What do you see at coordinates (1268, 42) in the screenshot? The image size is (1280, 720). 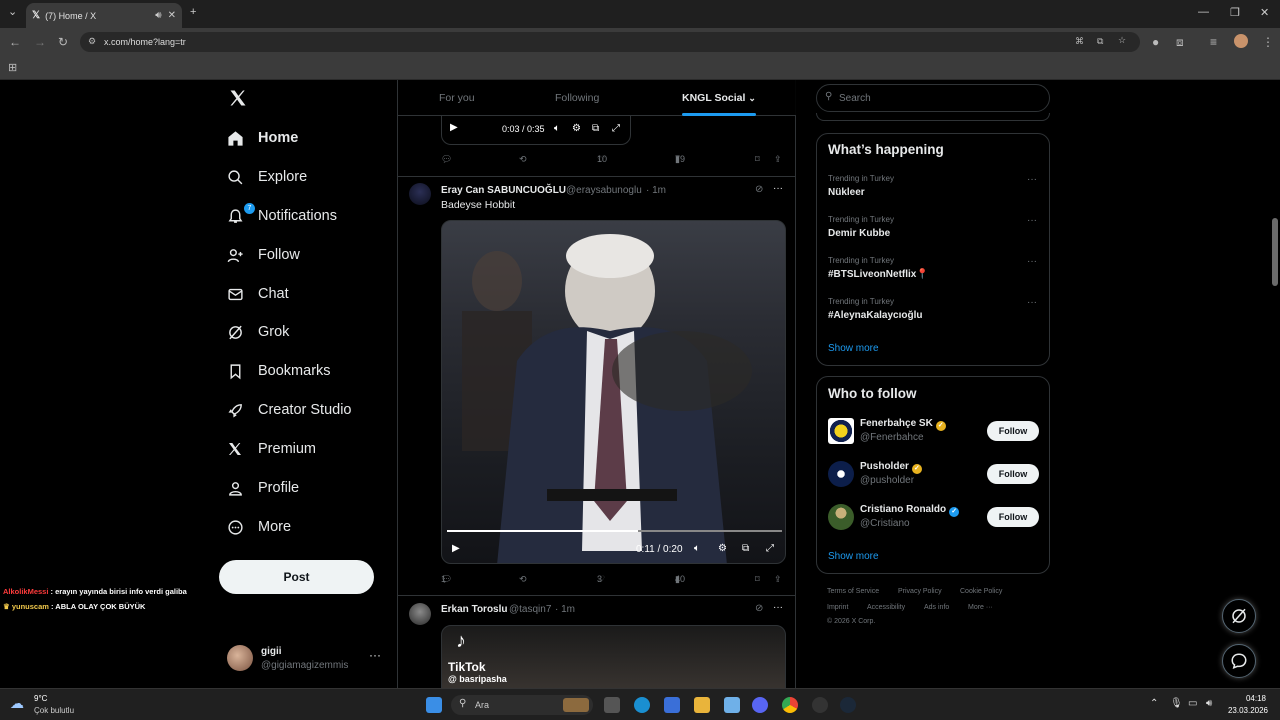 I see `menu-icon: ⋮` at bounding box center [1268, 42].